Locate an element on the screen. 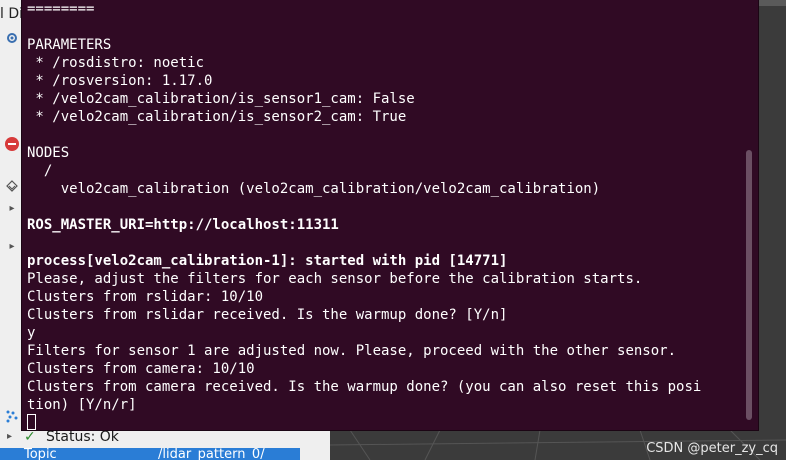 The height and width of the screenshot is (460, 786). terminal-scrollbar is located at coordinates (749, 285).